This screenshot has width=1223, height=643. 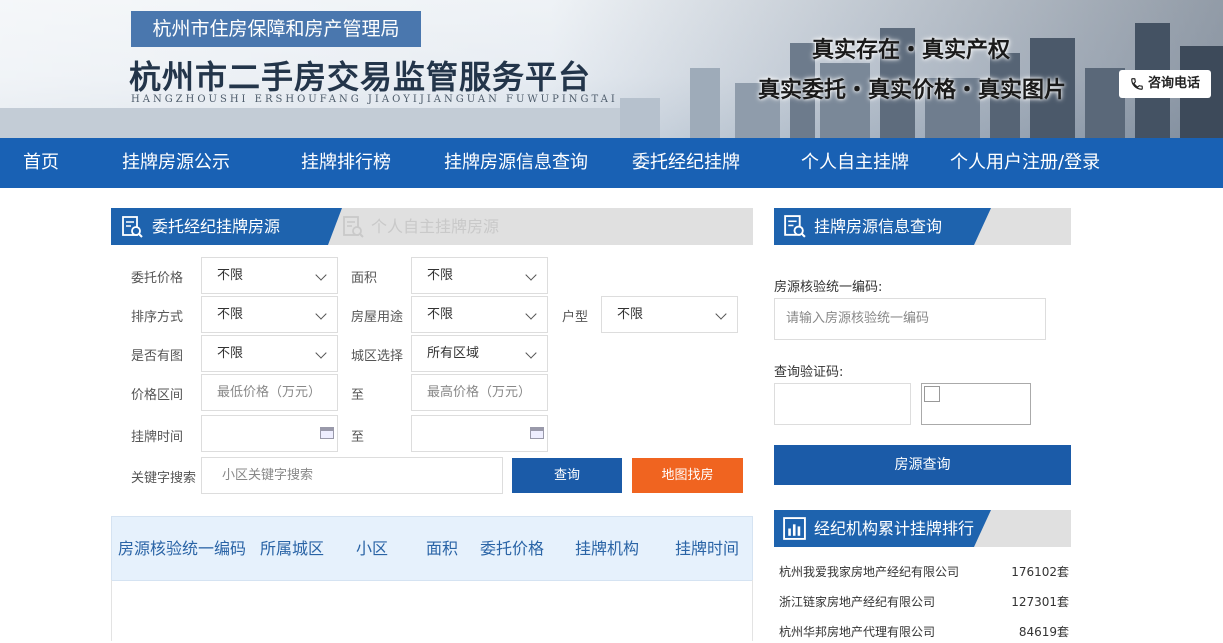 I want to click on nav-listing-query: 挂牌房源信息查询, so click(x=516, y=163).